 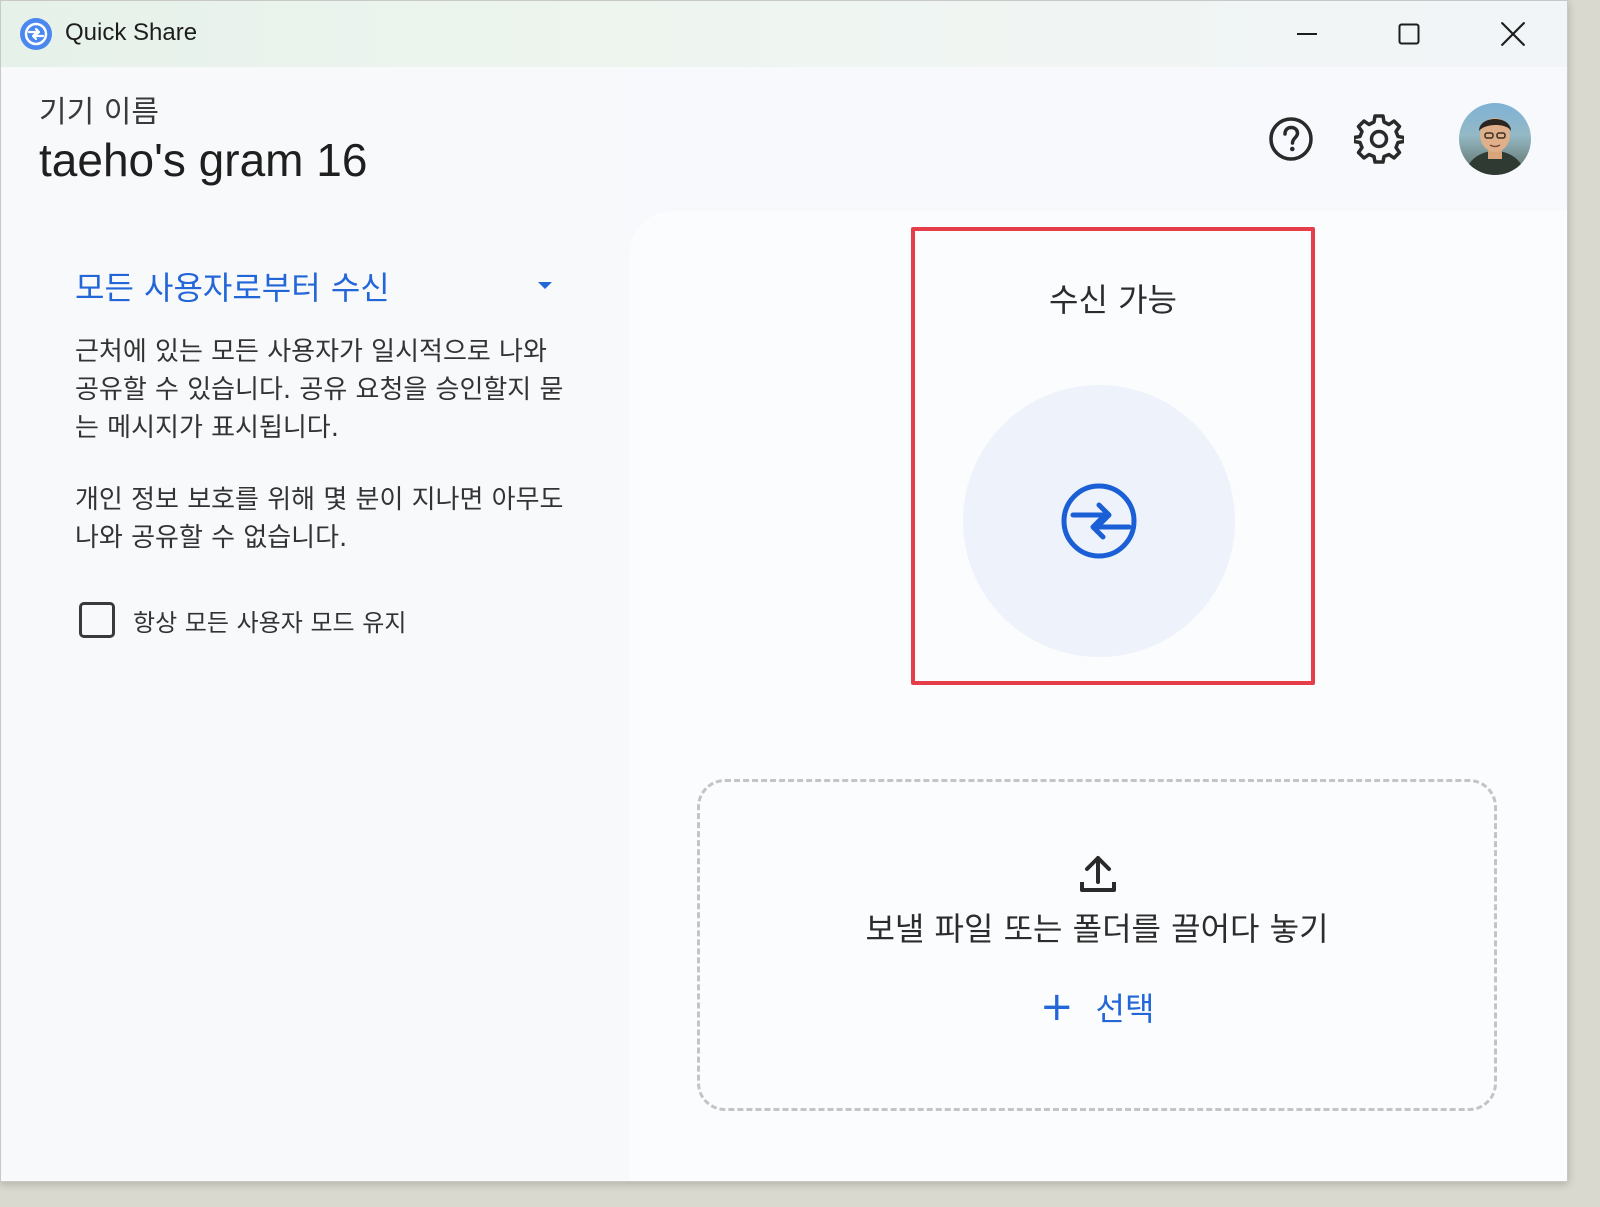 I want to click on quick-share-sync-icon, so click(x=1099, y=521).